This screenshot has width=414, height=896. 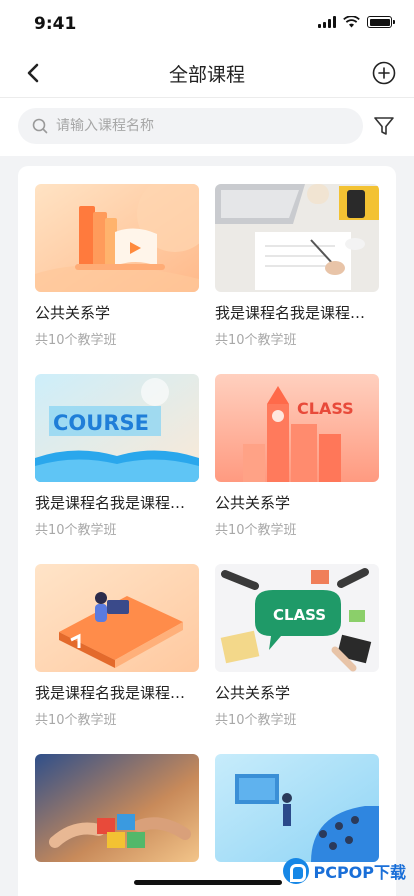 I want to click on battery-icon, so click(x=381, y=22).